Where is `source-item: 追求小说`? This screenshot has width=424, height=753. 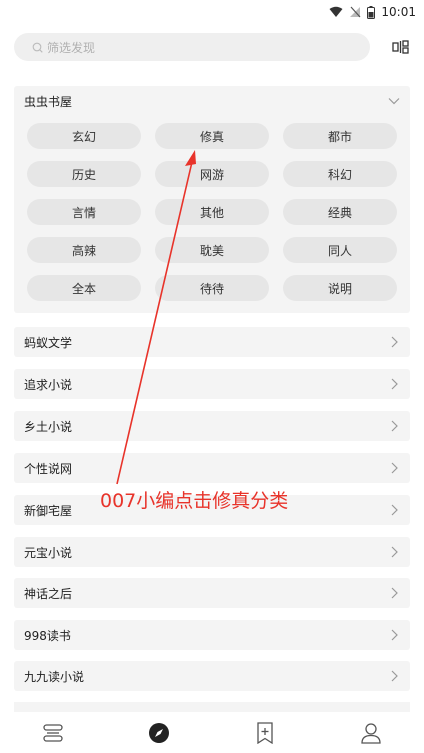
source-item: 追求小说 is located at coordinates (212, 384).